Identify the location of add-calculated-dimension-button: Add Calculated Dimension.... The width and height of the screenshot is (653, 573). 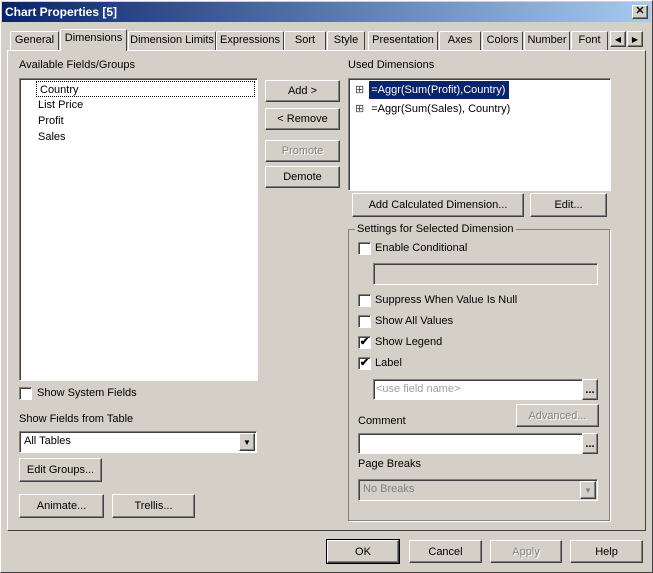
(438, 205).